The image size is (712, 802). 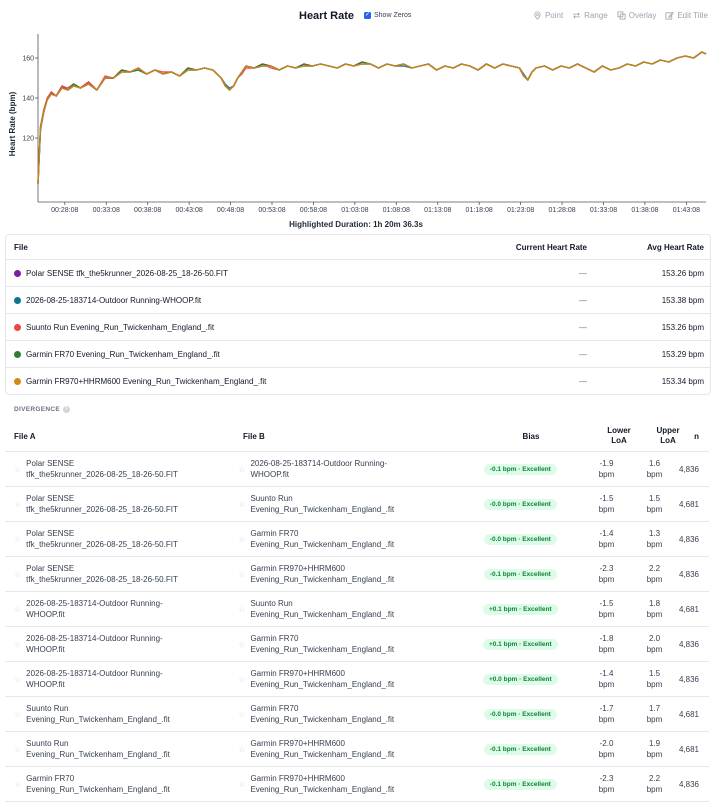 What do you see at coordinates (654, 754) in the screenshot?
I see `upper-loa-unit: bpm` at bounding box center [654, 754].